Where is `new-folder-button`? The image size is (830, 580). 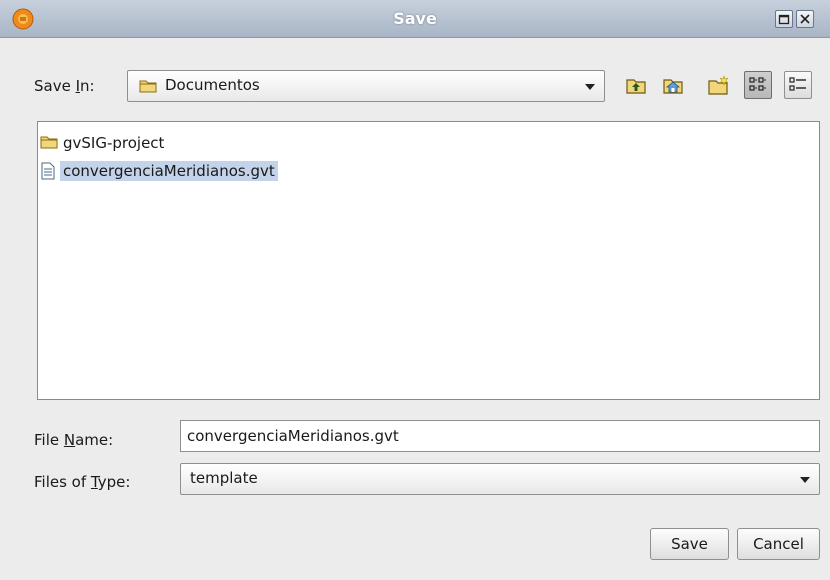
new-folder-button is located at coordinates (718, 85).